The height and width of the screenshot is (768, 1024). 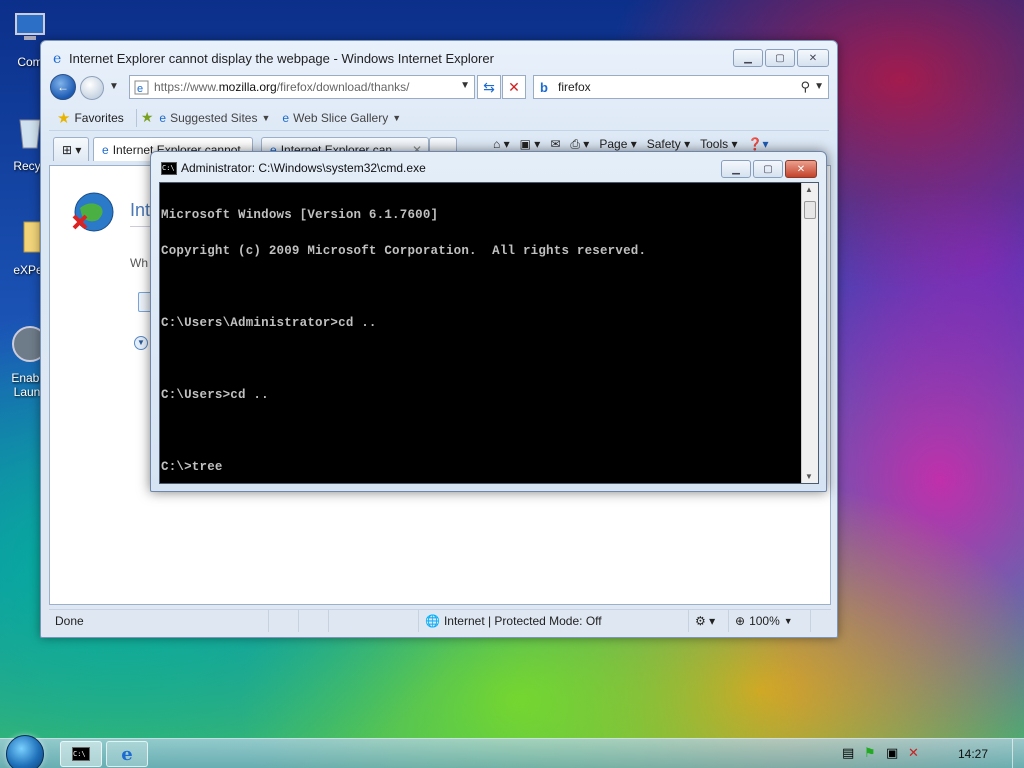 What do you see at coordinates (740, 620) in the screenshot?
I see `zoom-icon: ⊕` at bounding box center [740, 620].